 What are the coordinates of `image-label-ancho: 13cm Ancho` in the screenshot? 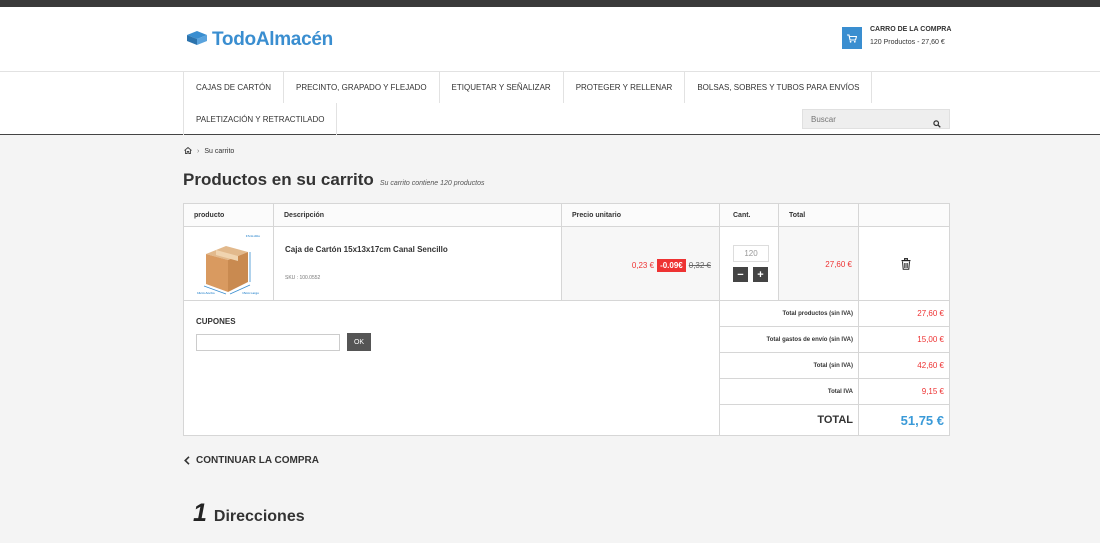 It's located at (206, 293).